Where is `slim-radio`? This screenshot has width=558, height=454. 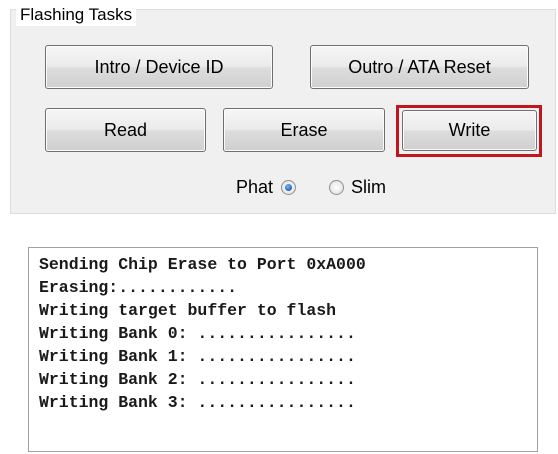
slim-radio is located at coordinates (336, 187).